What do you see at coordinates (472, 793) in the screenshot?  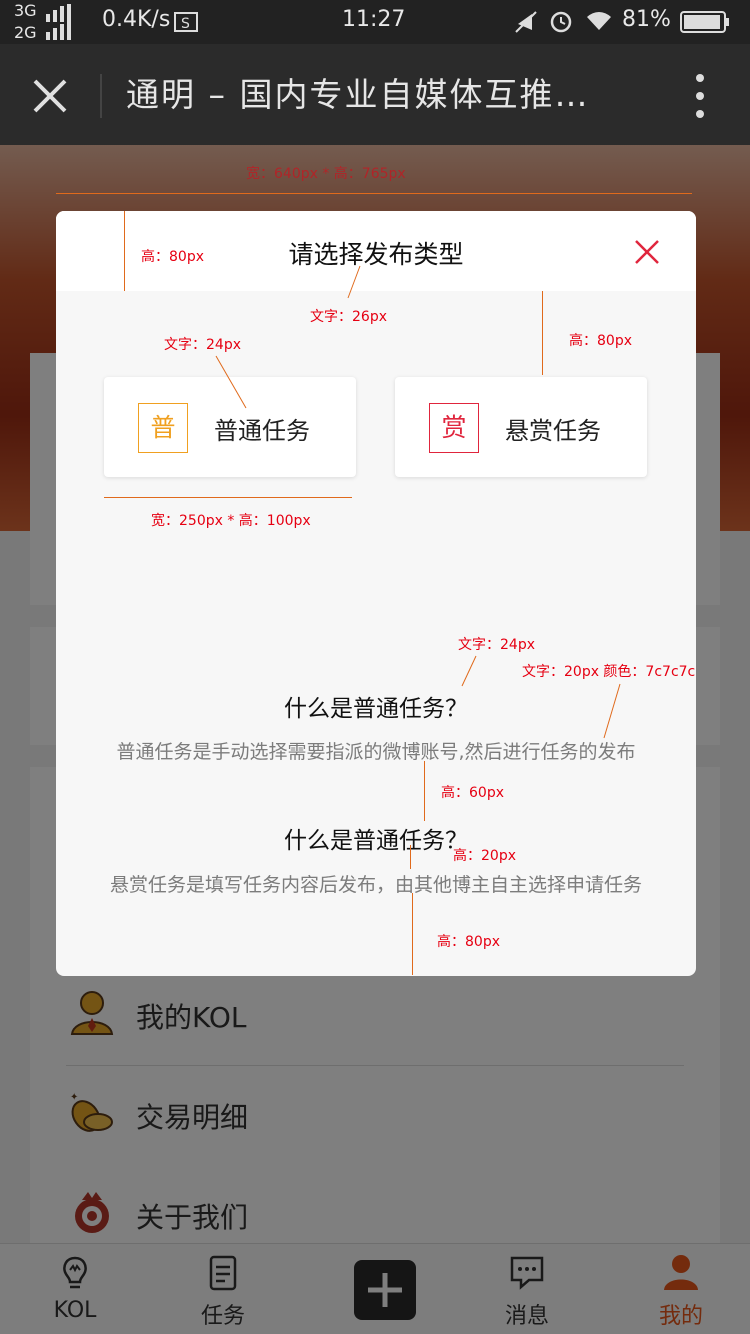 I see `annotation-section-gap: 高：60px` at bounding box center [472, 793].